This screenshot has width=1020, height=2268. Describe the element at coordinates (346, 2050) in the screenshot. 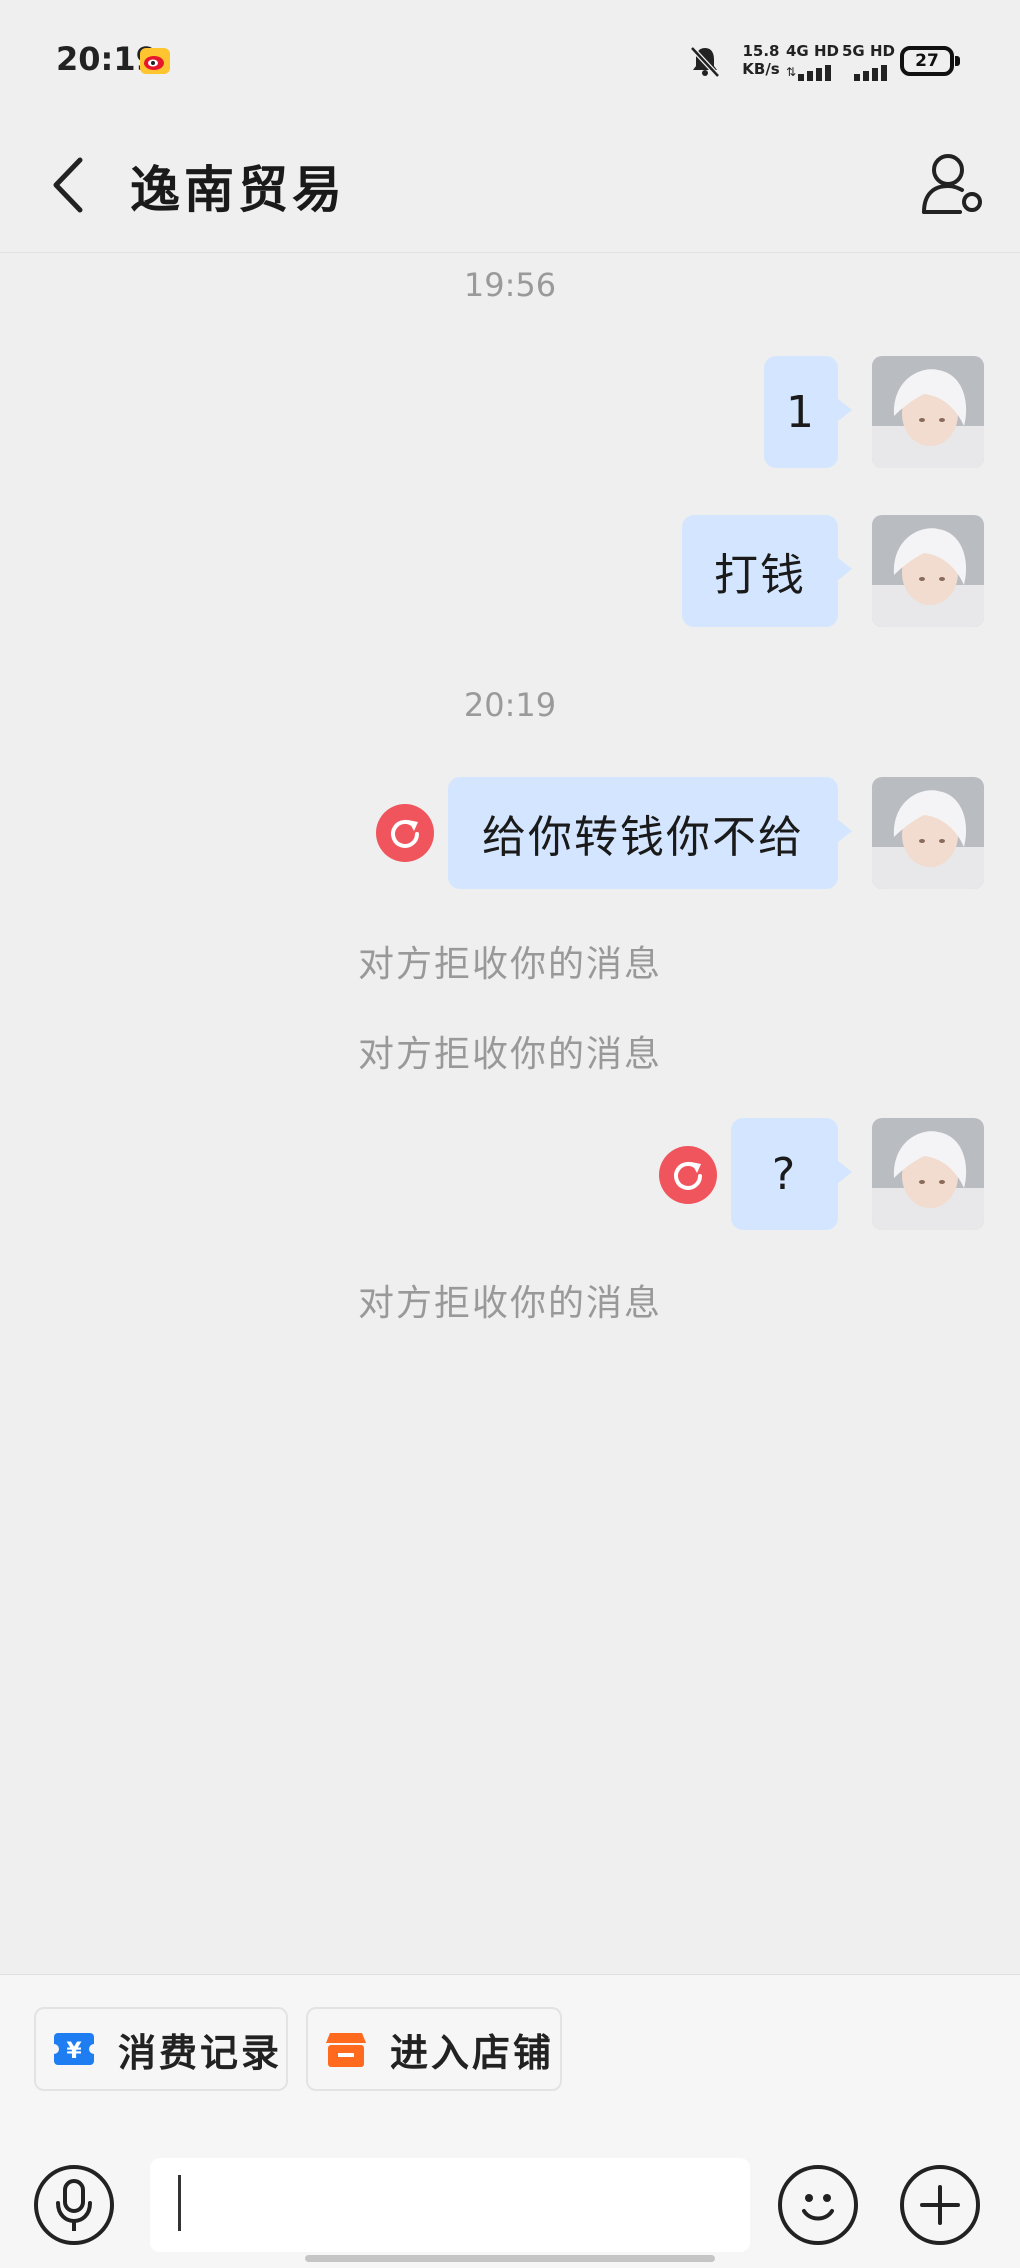

I see `store-icon` at that location.